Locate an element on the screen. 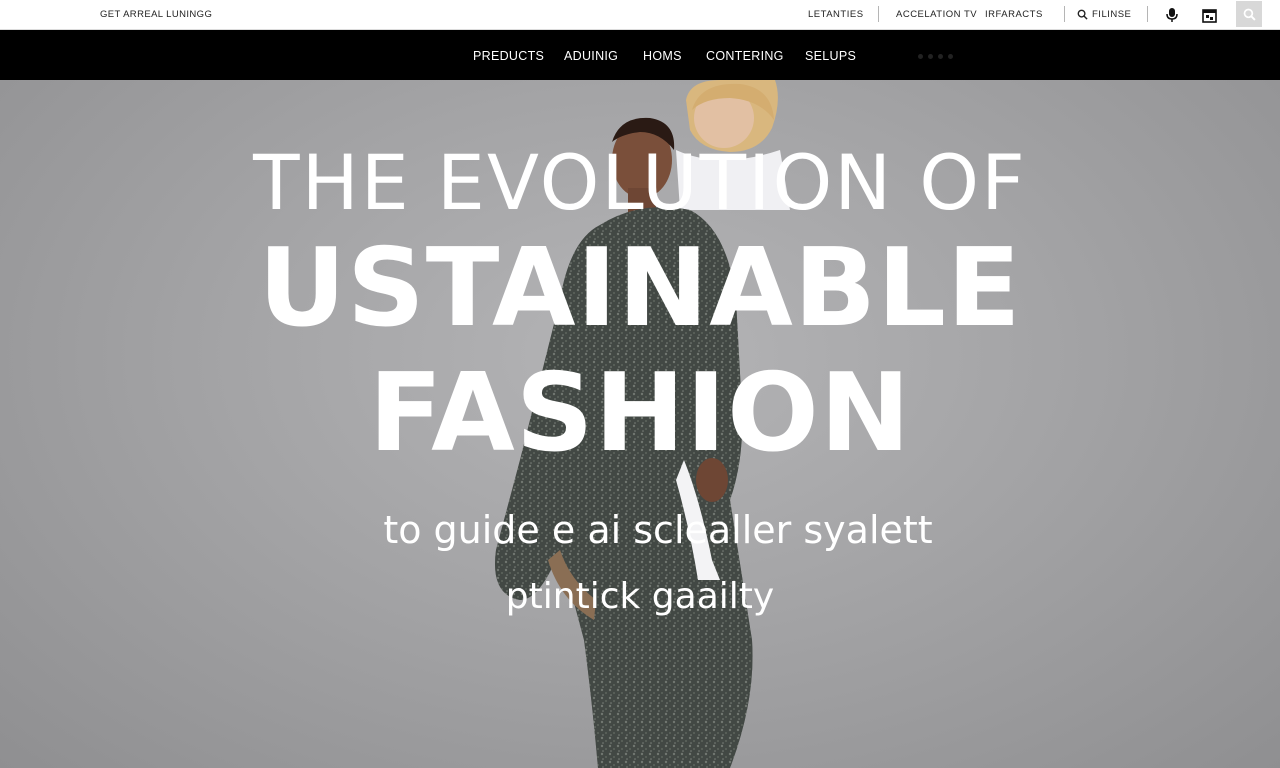  microphone-button is located at coordinates (1172, 15).